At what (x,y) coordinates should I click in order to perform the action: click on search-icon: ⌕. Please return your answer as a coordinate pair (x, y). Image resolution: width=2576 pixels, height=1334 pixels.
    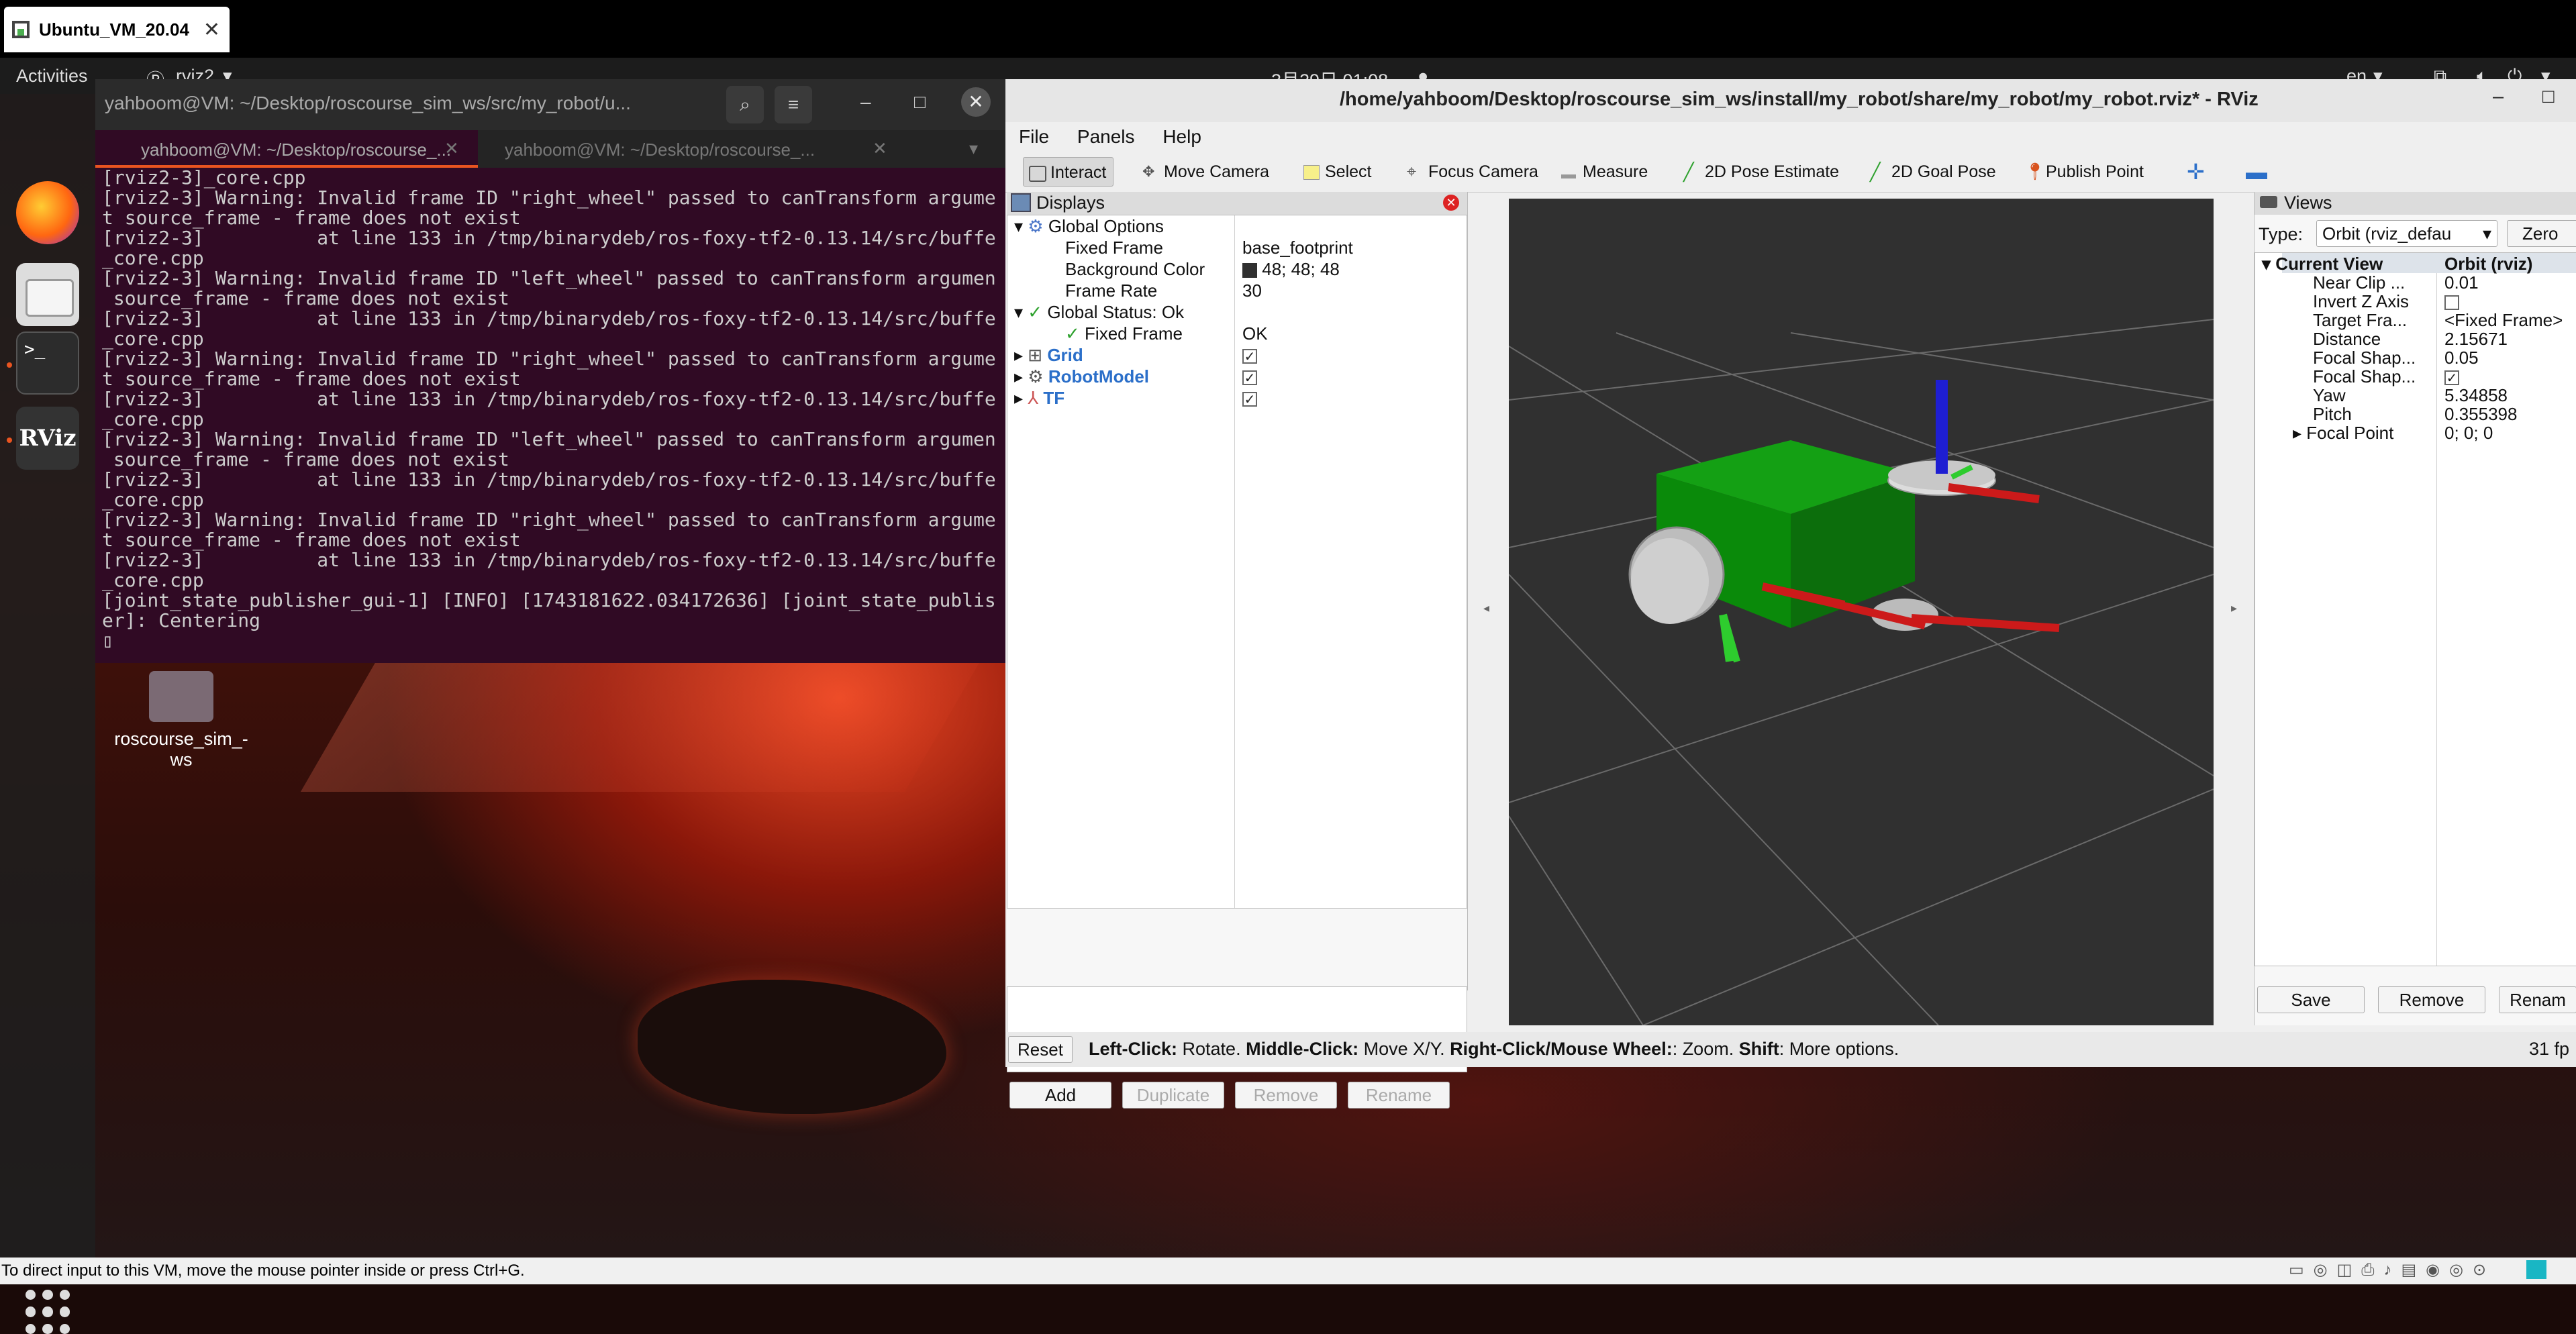
    Looking at the image, I should click on (745, 104).